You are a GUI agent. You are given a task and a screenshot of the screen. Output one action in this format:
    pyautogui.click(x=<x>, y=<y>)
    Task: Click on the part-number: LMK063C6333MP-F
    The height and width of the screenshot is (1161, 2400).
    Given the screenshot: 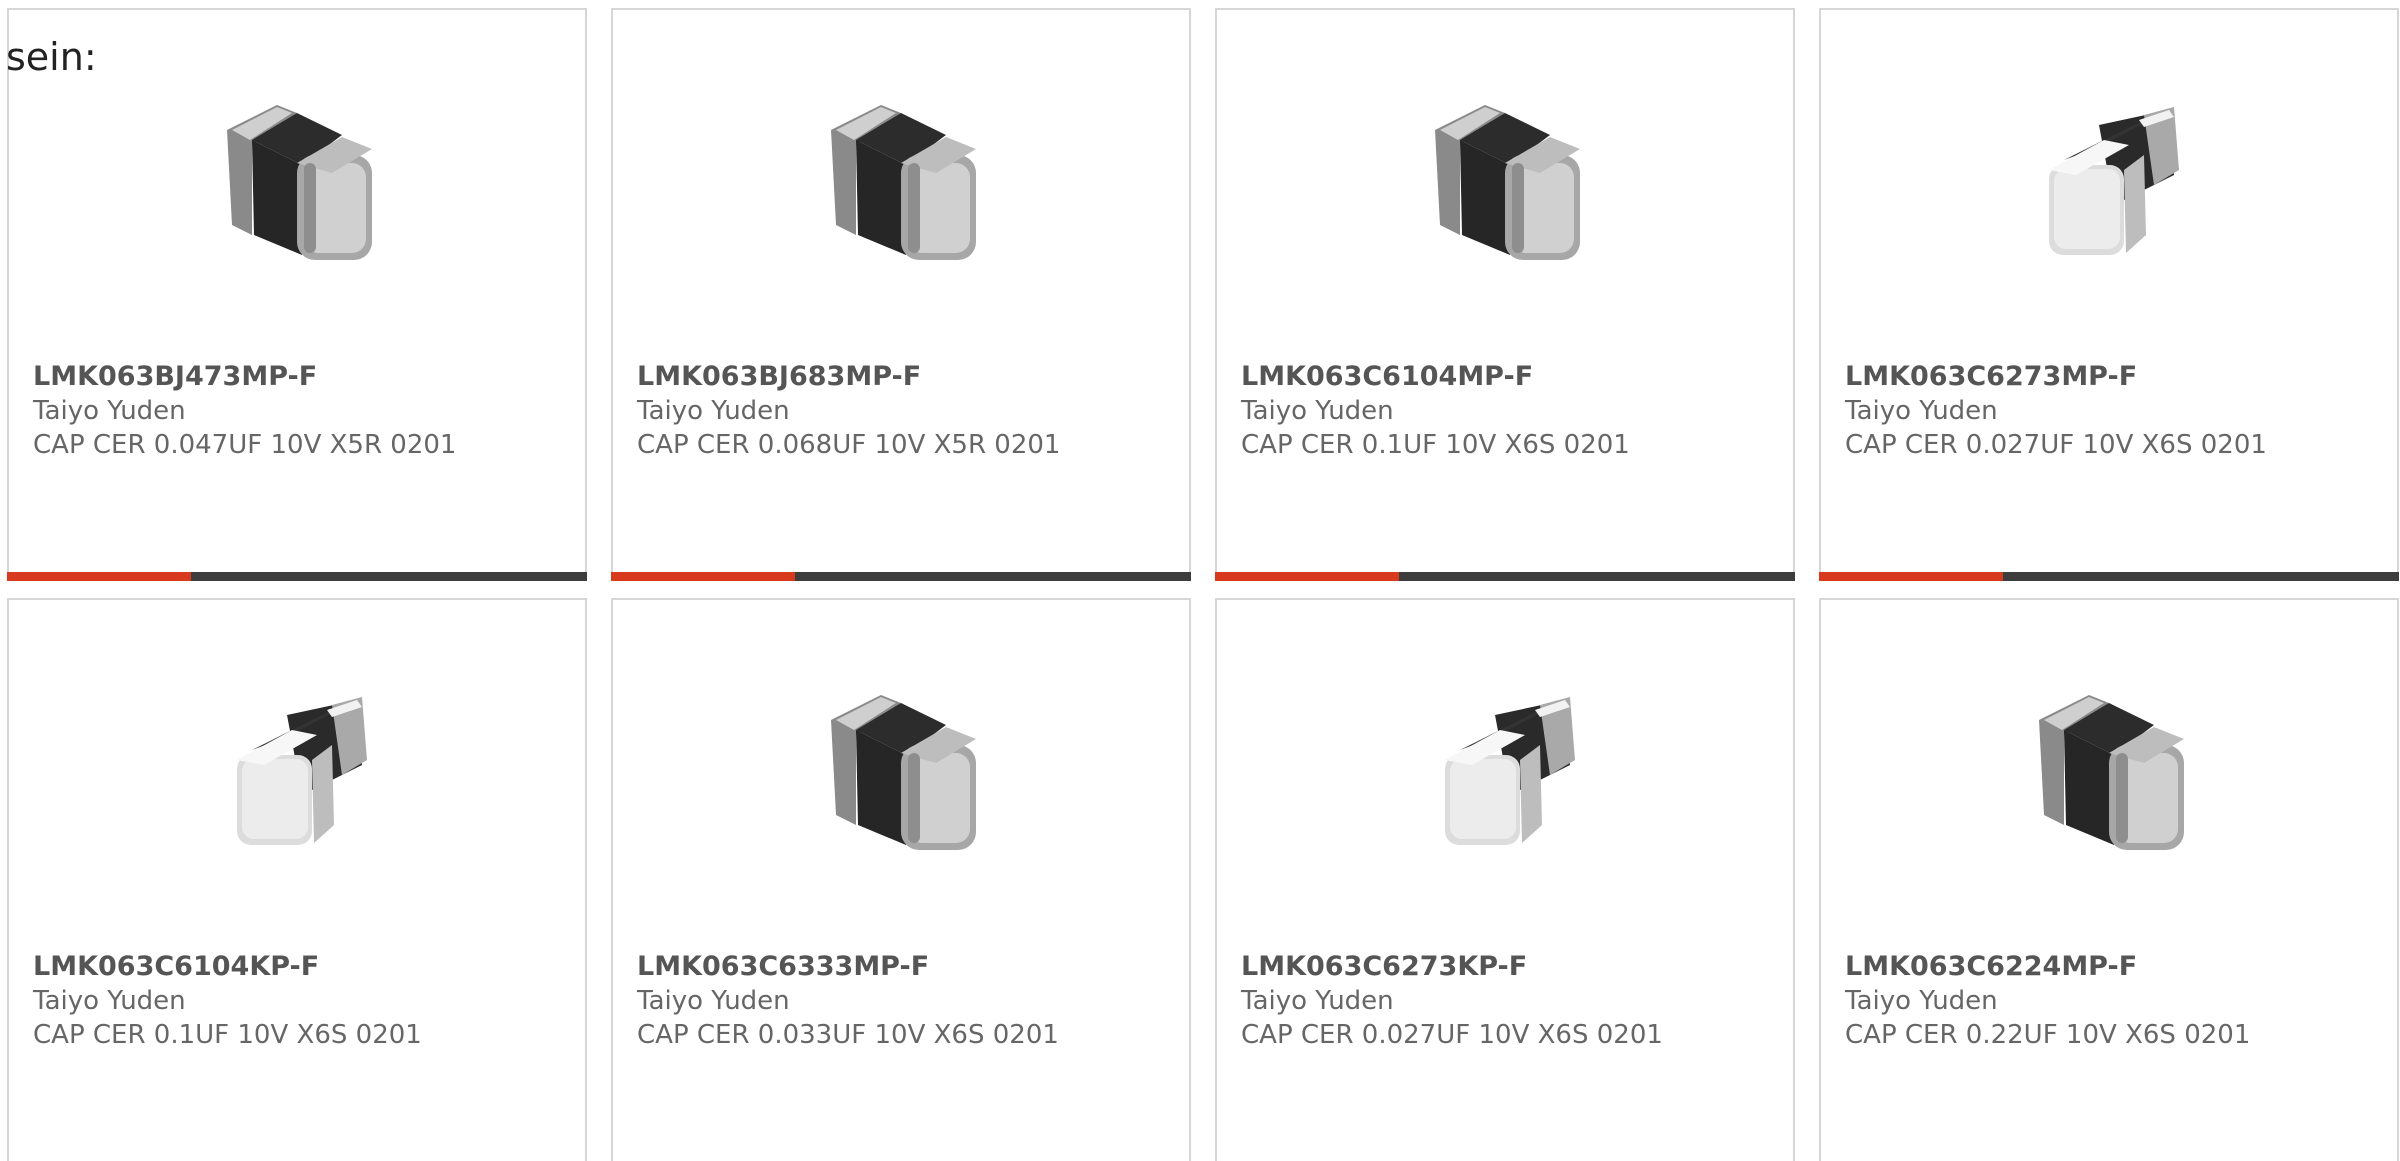 What is the action you would take?
    pyautogui.click(x=908, y=967)
    